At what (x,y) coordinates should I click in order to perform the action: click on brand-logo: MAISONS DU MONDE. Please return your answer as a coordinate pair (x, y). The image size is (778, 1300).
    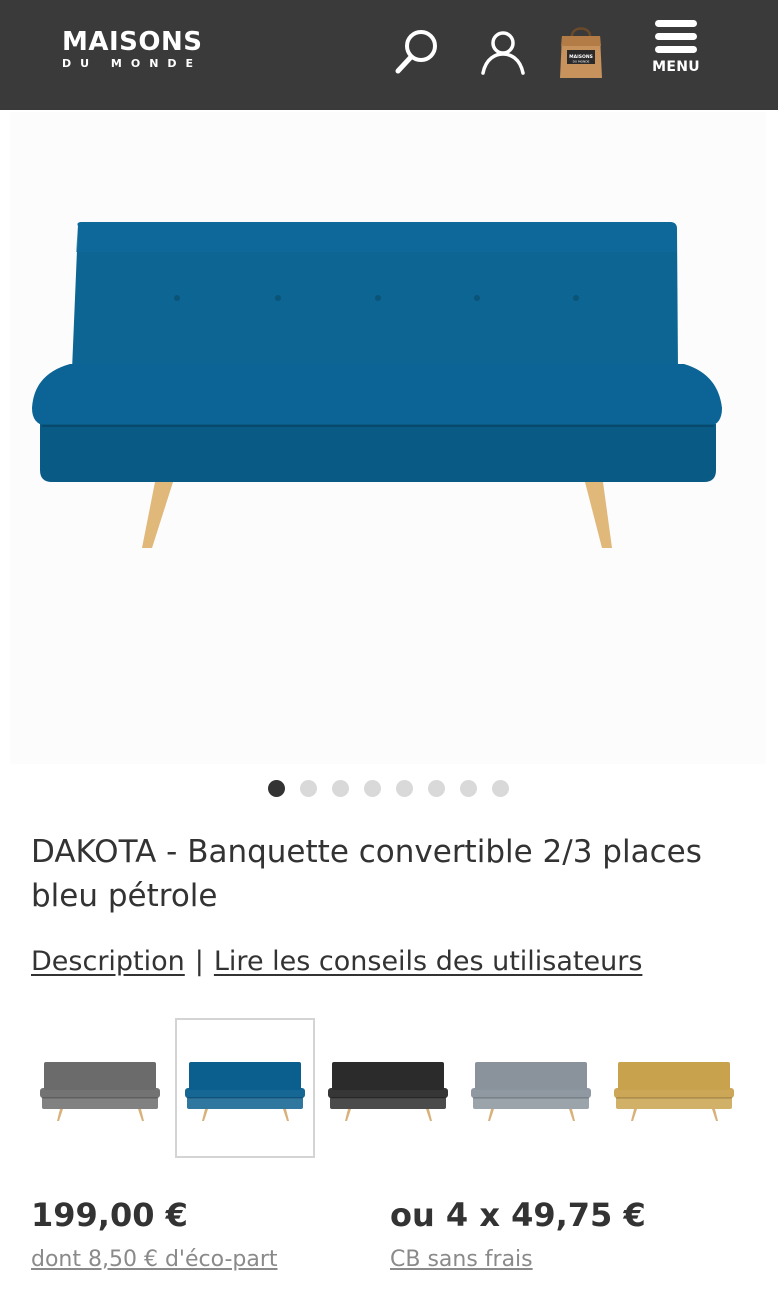
    Looking at the image, I should click on (132, 49).